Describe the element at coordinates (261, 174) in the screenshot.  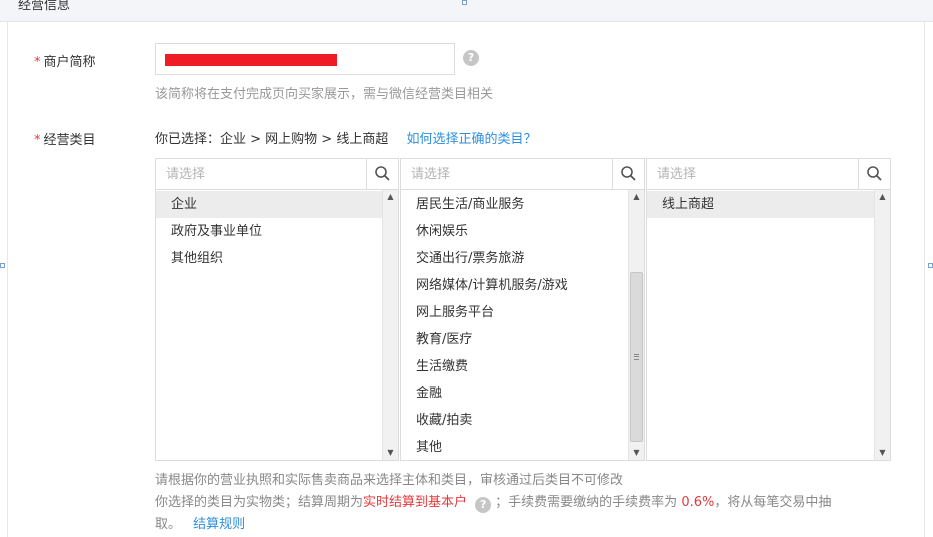
I see `column-1-search-input` at that location.